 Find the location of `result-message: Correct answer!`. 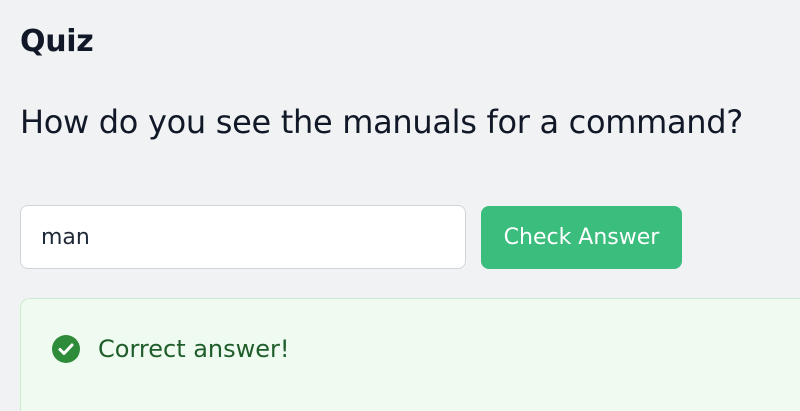

result-message: Correct answer! is located at coordinates (194, 349).